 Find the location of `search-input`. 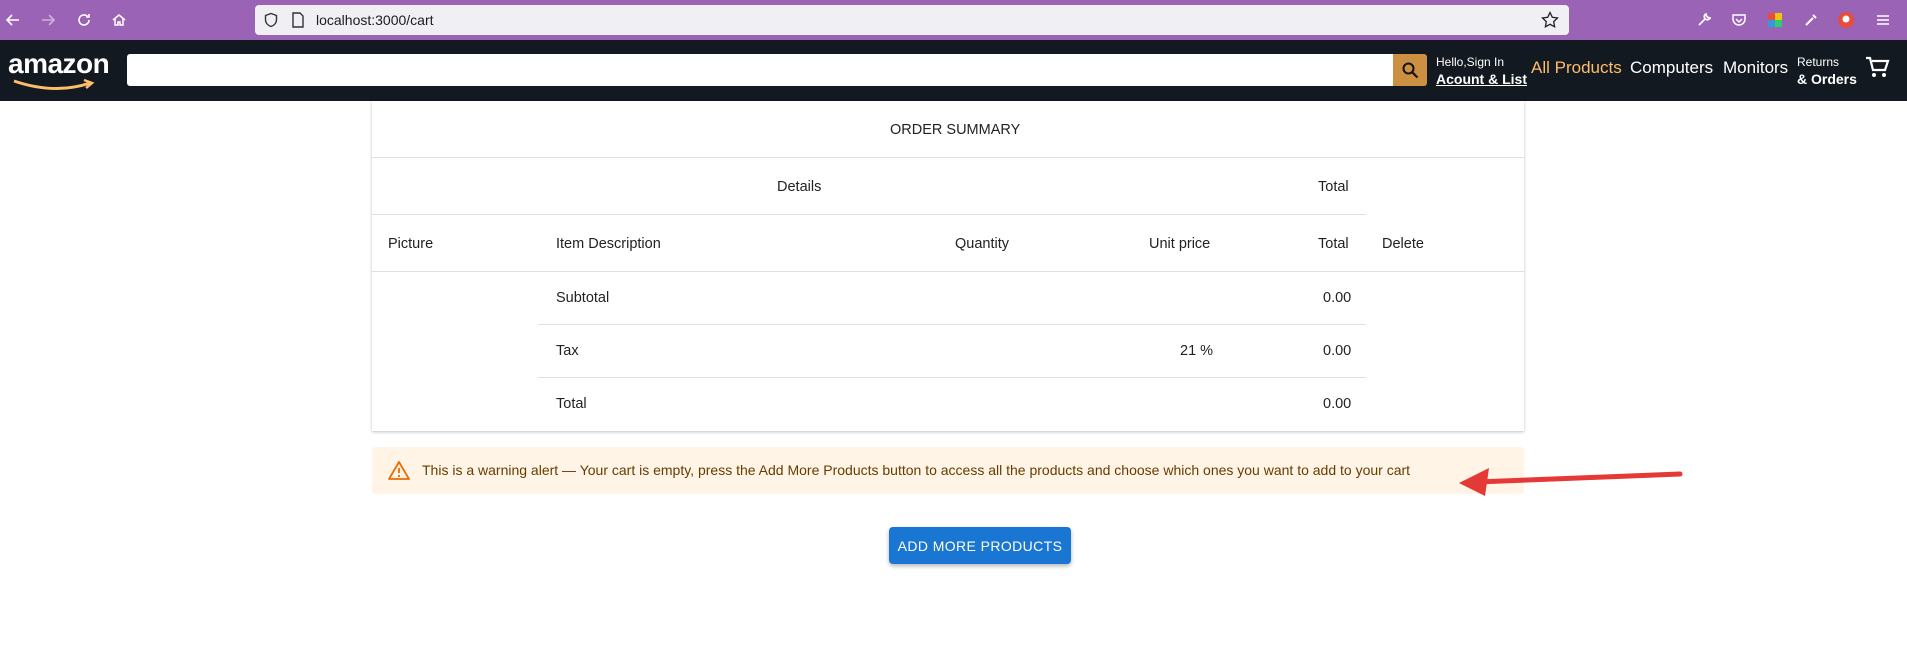

search-input is located at coordinates (760, 70).